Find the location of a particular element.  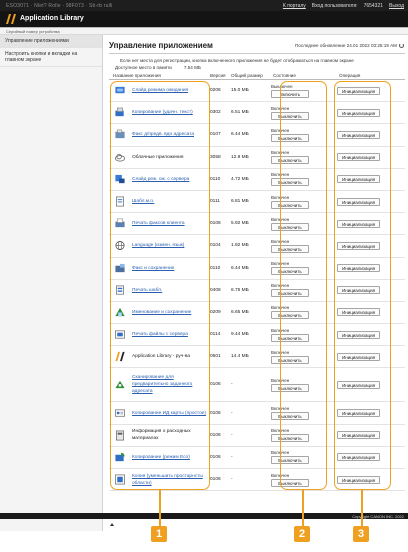

callout-outline-operation-column is located at coordinates (362, 285).